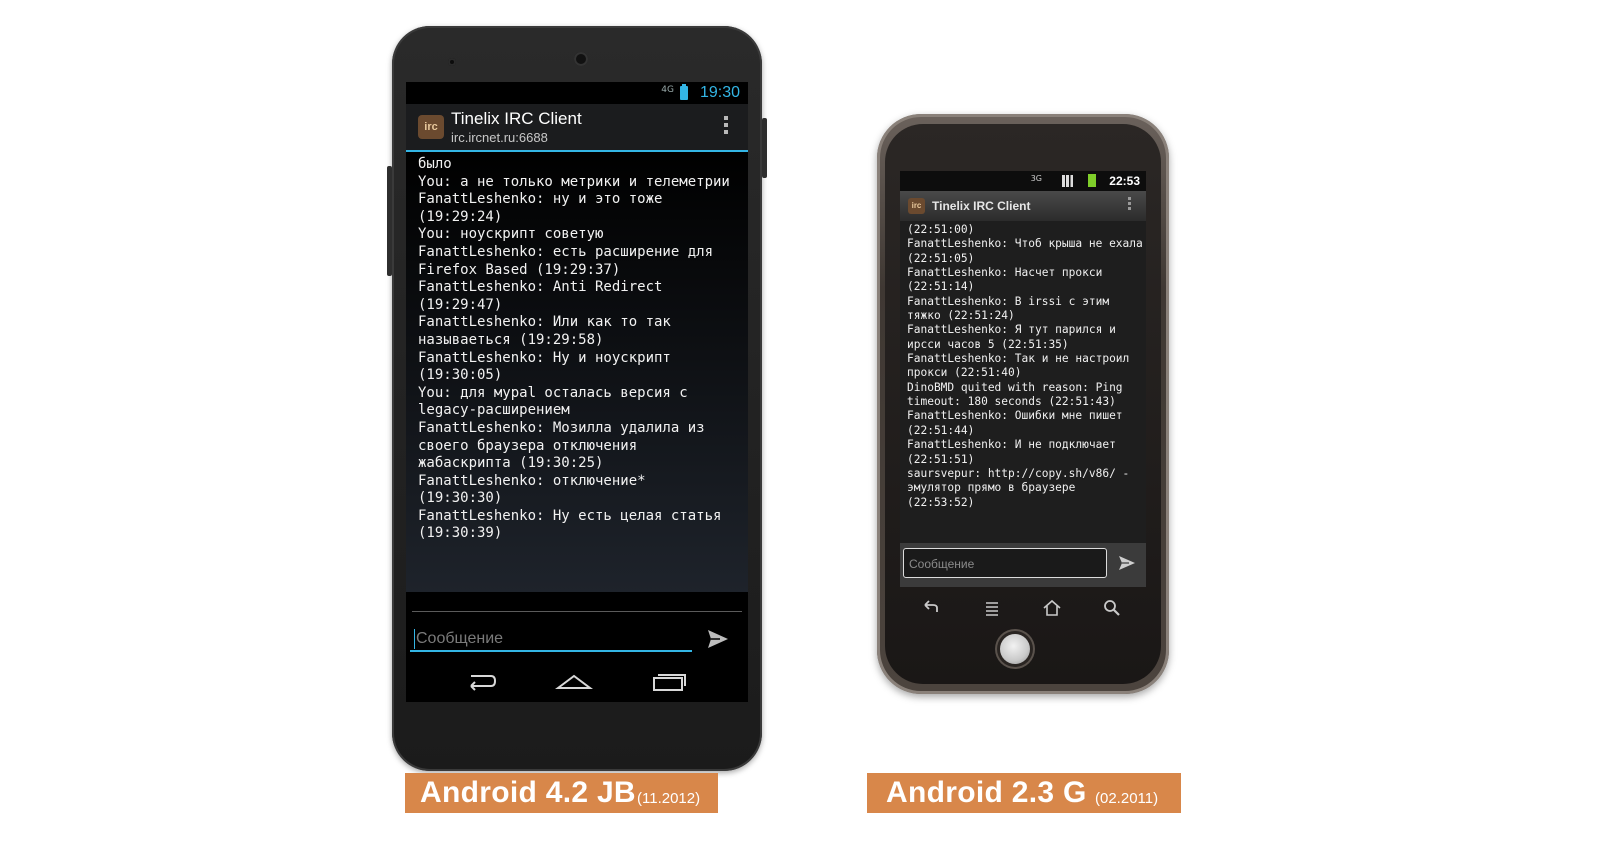  I want to click on caption-android-gb: Android 2.3 G (02.2011), so click(1024, 793).